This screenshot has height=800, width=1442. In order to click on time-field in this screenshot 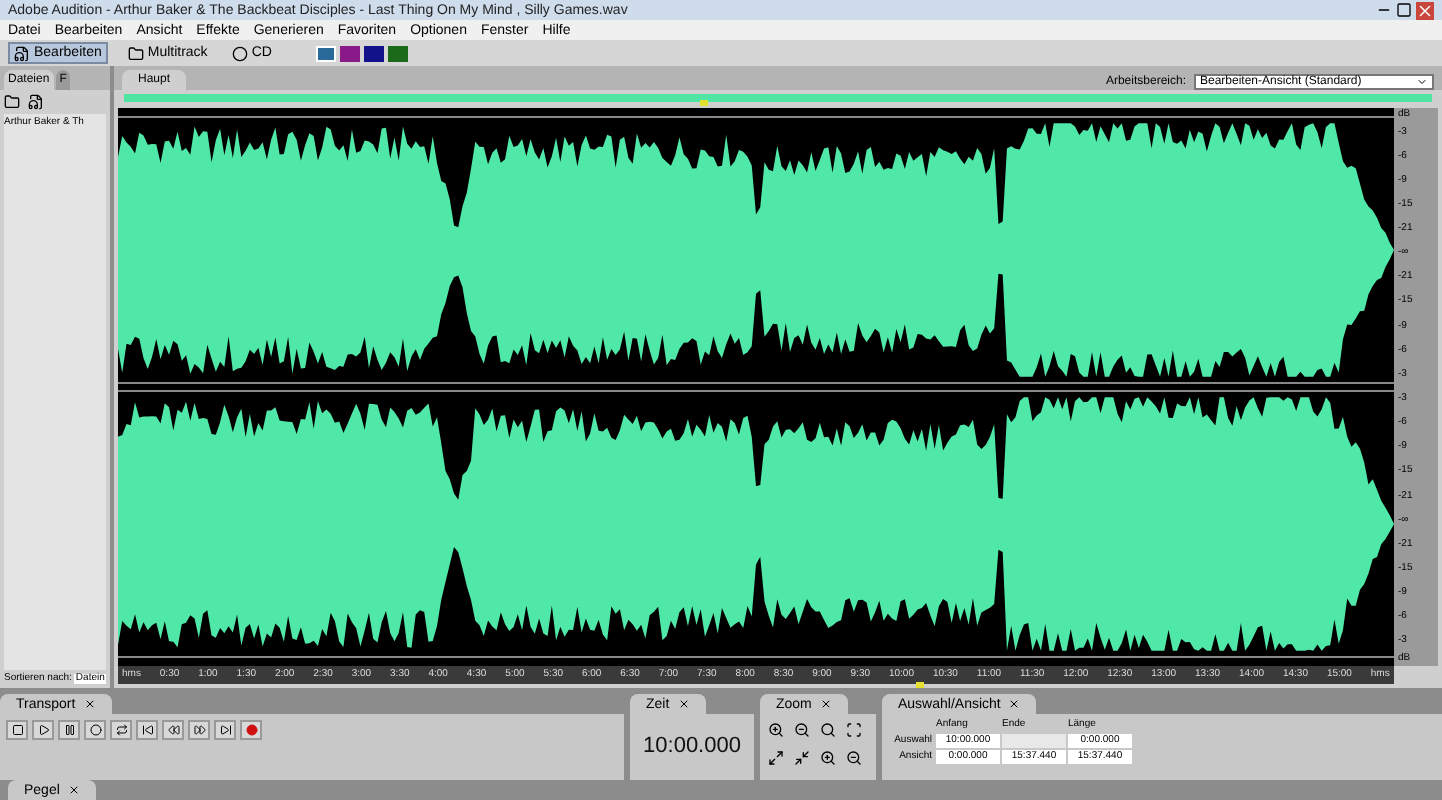, I will do `click(1034, 741)`.